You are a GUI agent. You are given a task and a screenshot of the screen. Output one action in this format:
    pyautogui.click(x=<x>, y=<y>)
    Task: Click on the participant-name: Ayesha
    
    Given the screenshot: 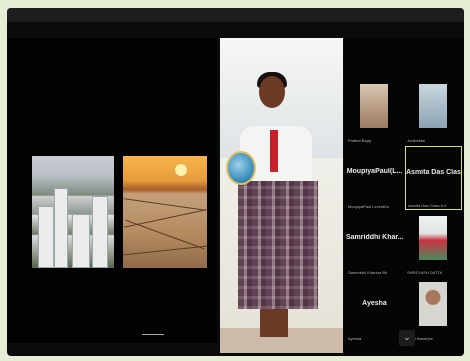 What is the action you would take?
    pyautogui.click(x=374, y=303)
    